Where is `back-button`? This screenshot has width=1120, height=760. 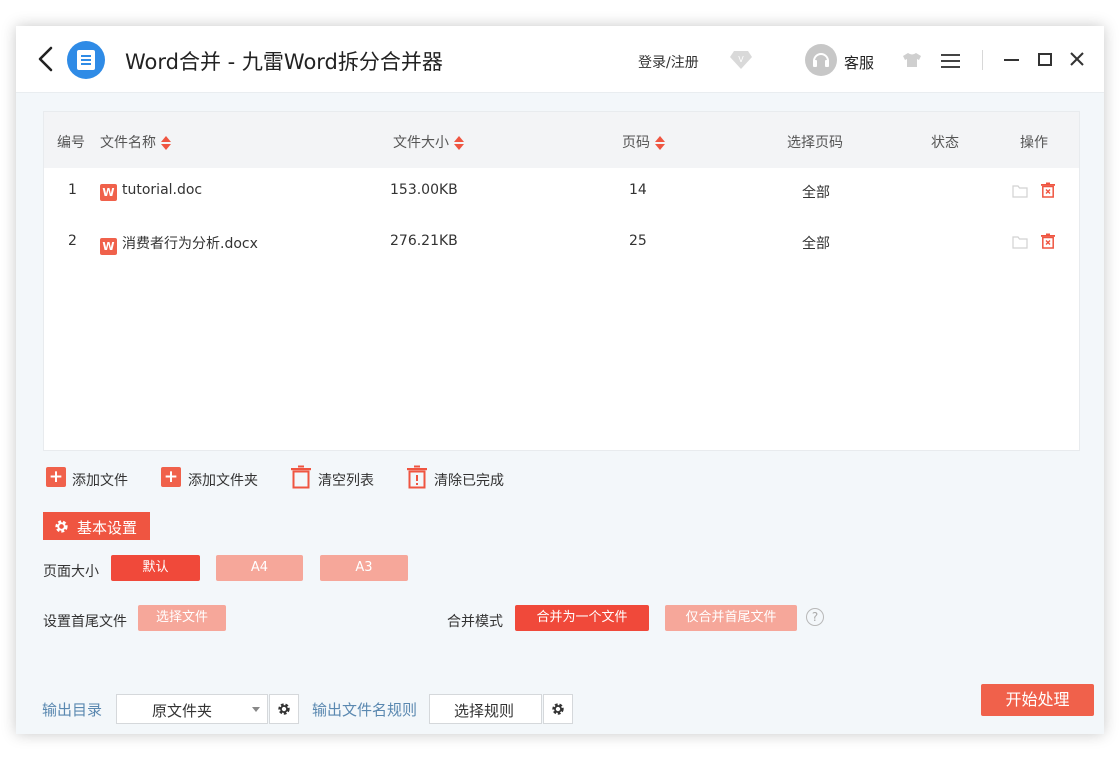 back-button is located at coordinates (46, 59).